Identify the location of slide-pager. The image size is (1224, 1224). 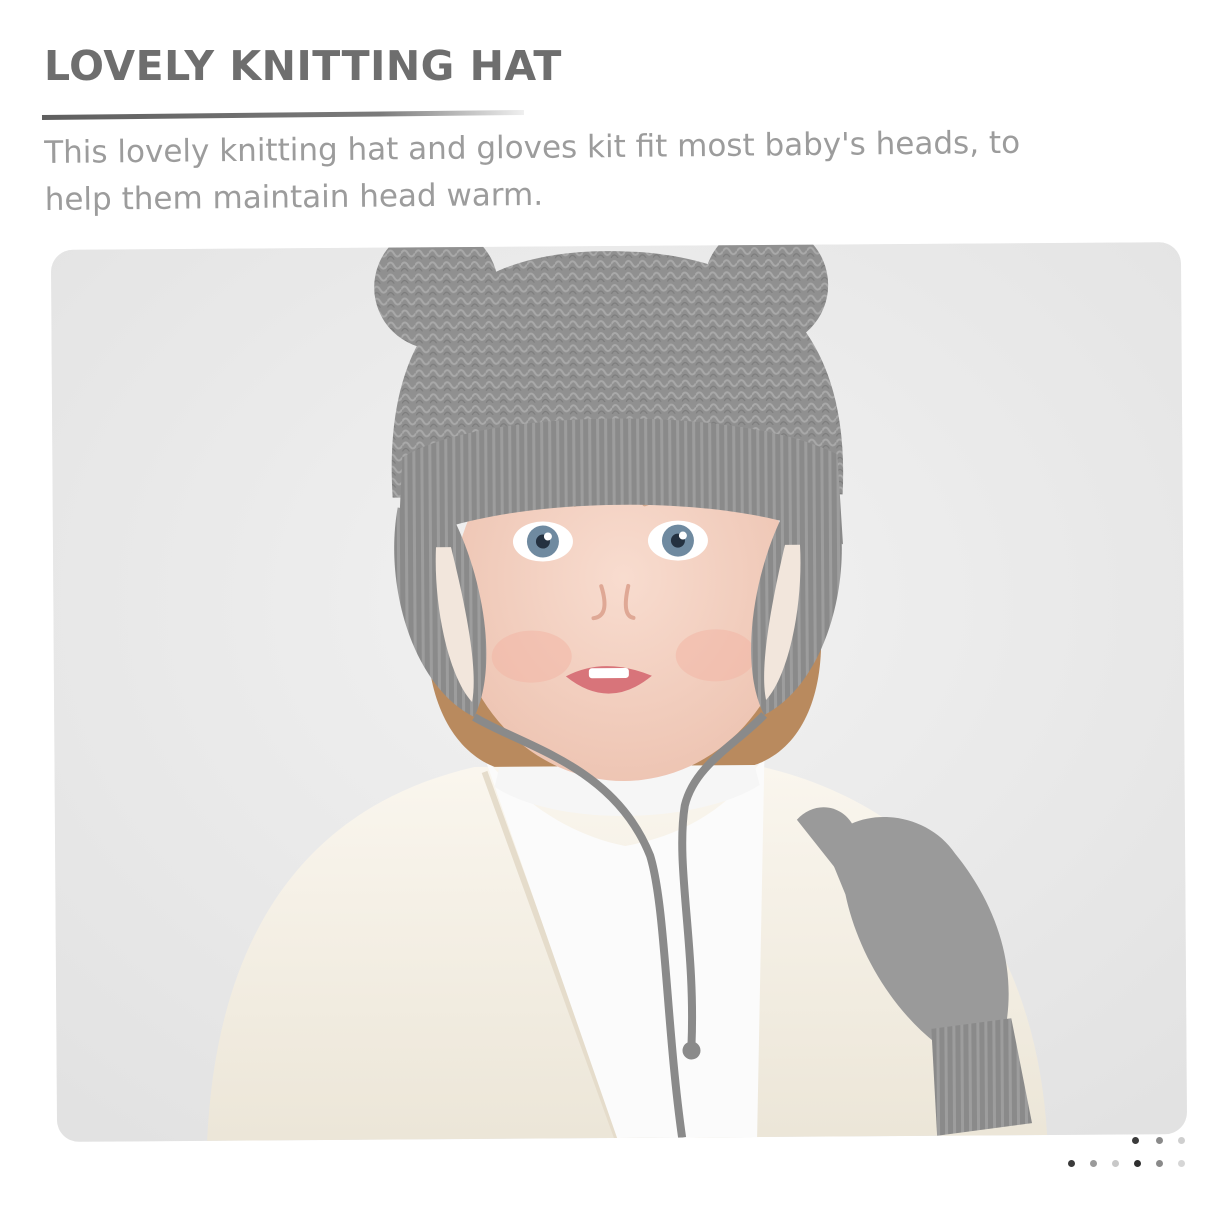
(1125, 1154).